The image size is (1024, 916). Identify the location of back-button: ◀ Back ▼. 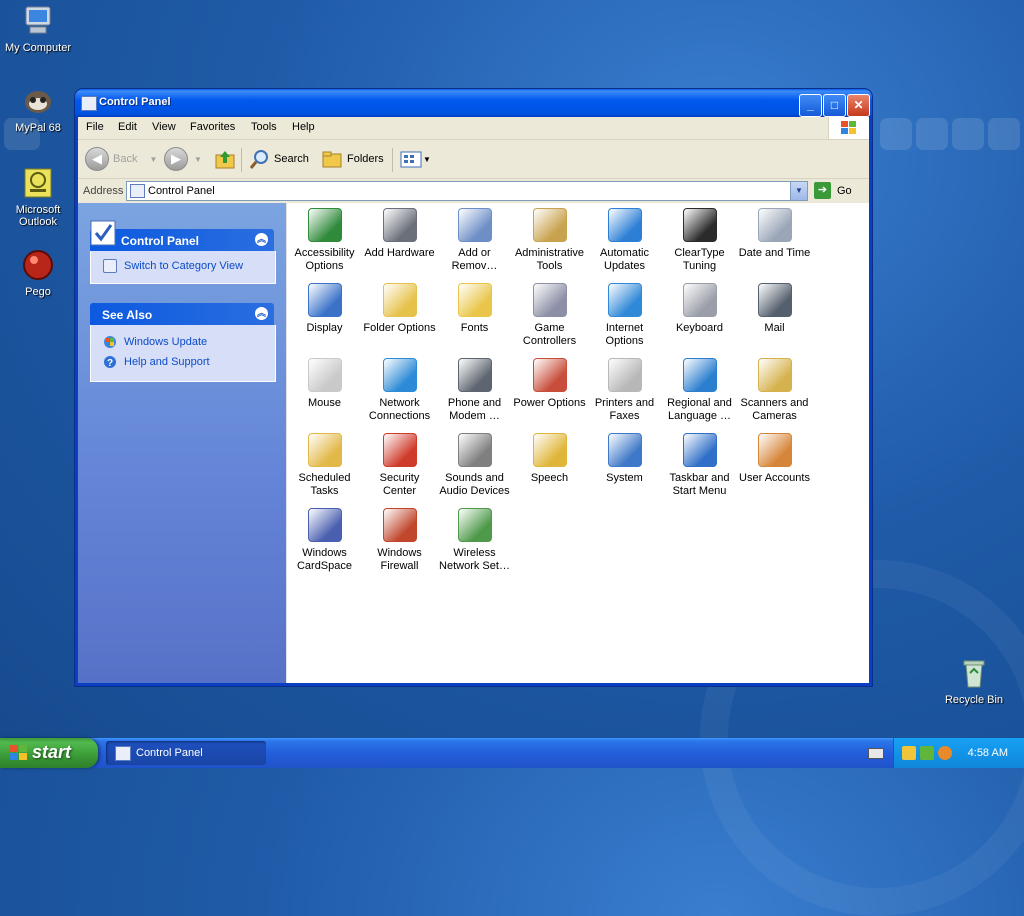
(121, 159).